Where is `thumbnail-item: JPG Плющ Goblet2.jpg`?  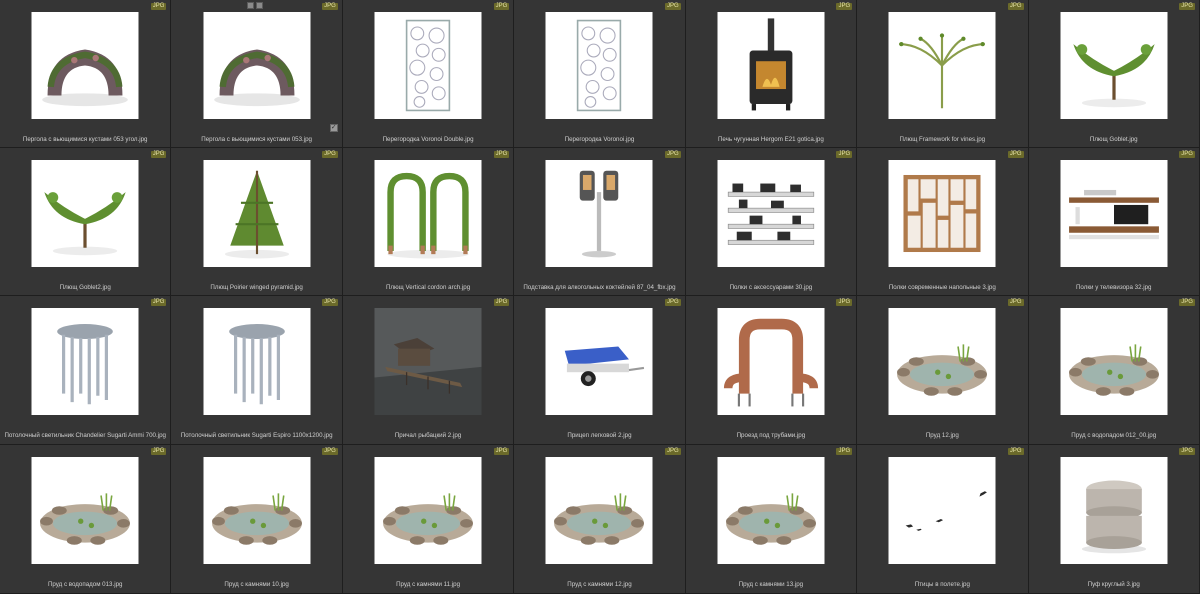
thumbnail-item: JPG Плющ Goblet2.jpg is located at coordinates (86, 222).